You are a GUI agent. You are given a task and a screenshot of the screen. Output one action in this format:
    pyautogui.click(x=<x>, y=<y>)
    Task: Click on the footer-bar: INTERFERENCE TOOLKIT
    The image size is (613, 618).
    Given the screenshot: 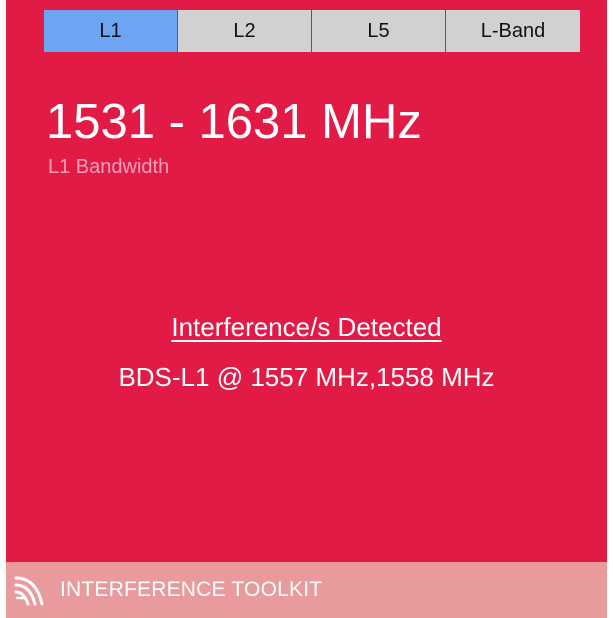 What is the action you would take?
    pyautogui.click(x=306, y=590)
    